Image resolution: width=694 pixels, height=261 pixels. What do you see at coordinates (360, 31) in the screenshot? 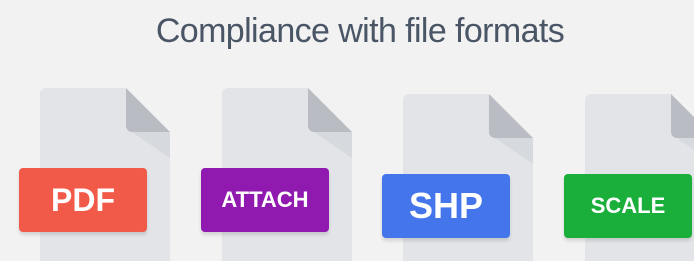
I see `page-title: Compliance with file formats` at bounding box center [360, 31].